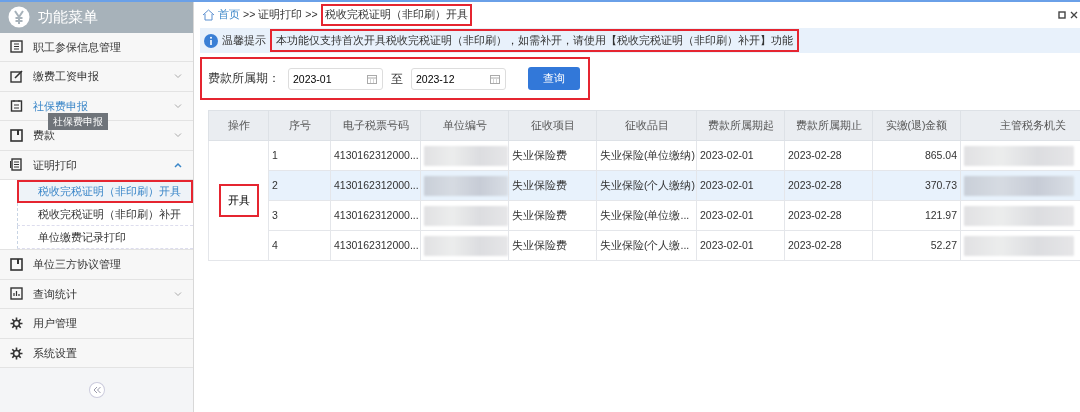 This screenshot has height=412, width=1080. Describe the element at coordinates (552, 125) in the screenshot. I see `column-header: 征收项目` at that location.